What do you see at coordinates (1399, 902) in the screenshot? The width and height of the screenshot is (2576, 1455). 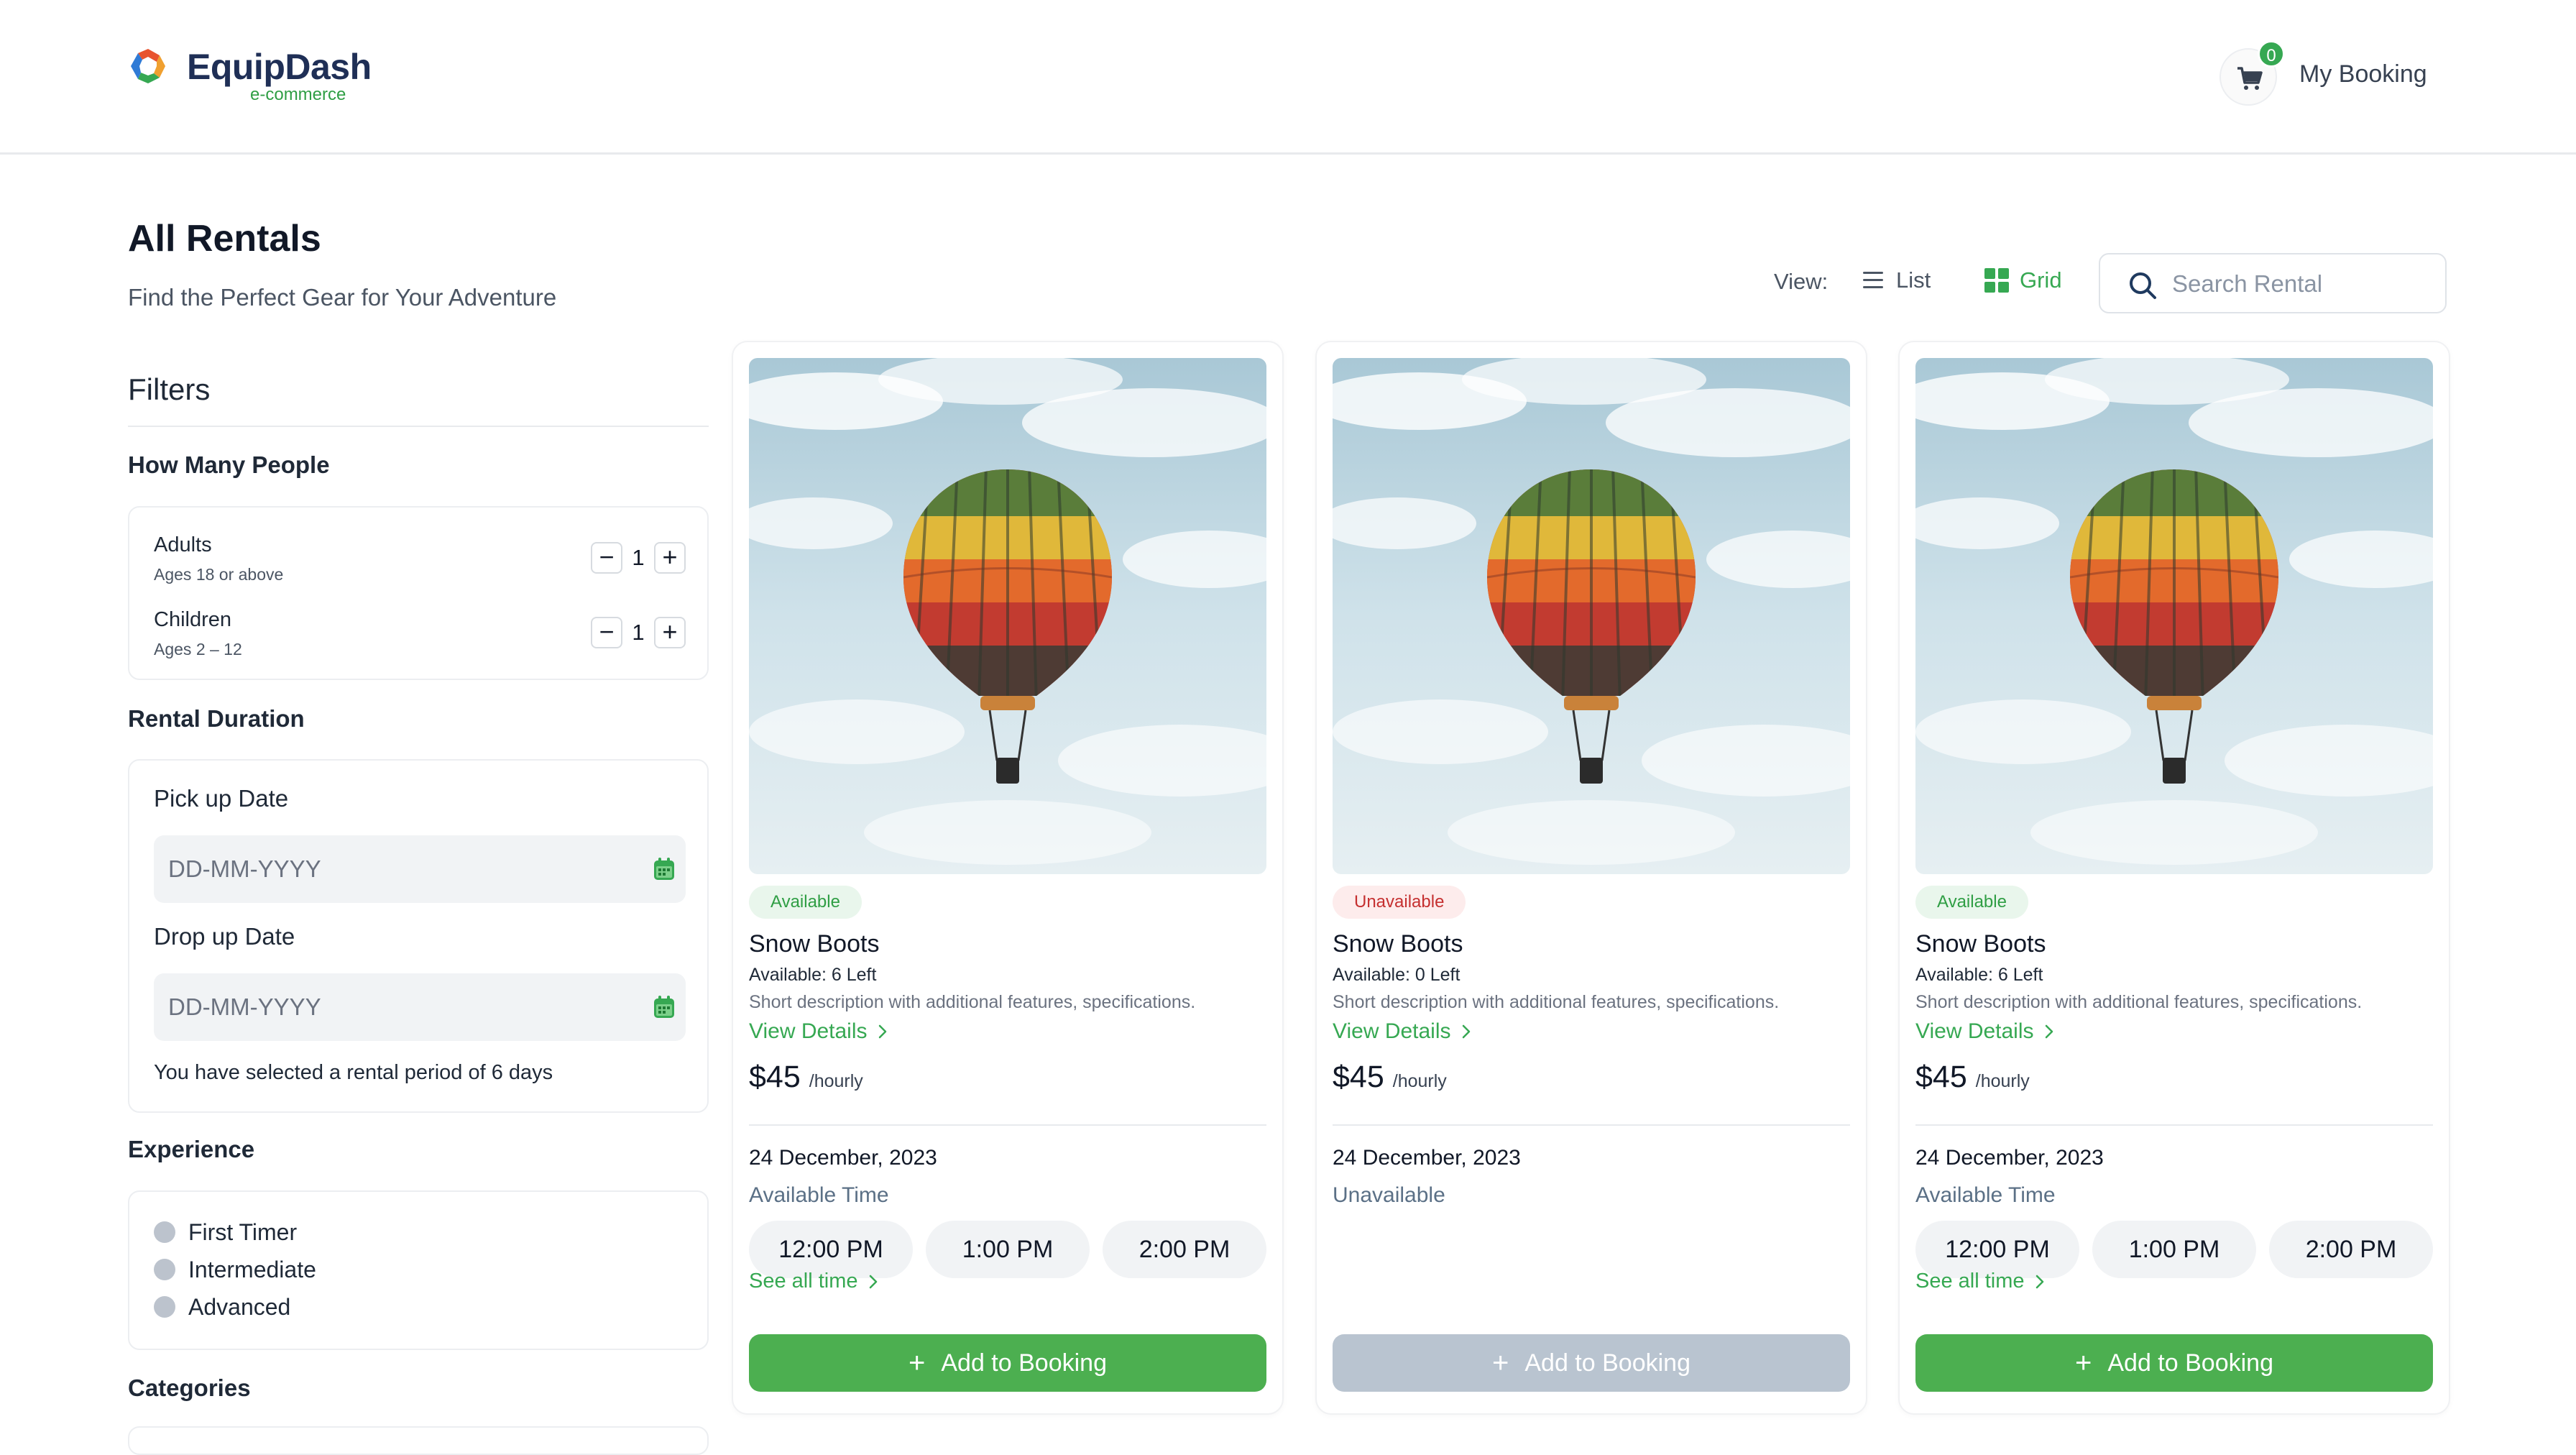 I see `status-badge: Unavailable` at bounding box center [1399, 902].